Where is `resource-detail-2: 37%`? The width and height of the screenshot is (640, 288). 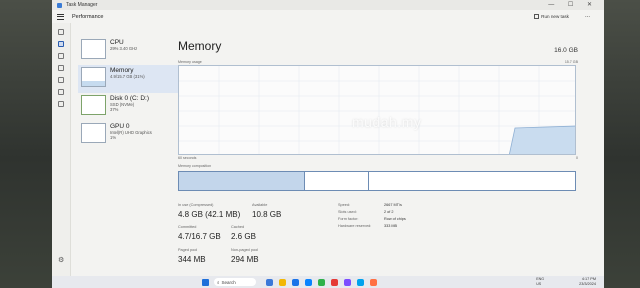
resource-detail-2: 37% is located at coordinates (114, 109).